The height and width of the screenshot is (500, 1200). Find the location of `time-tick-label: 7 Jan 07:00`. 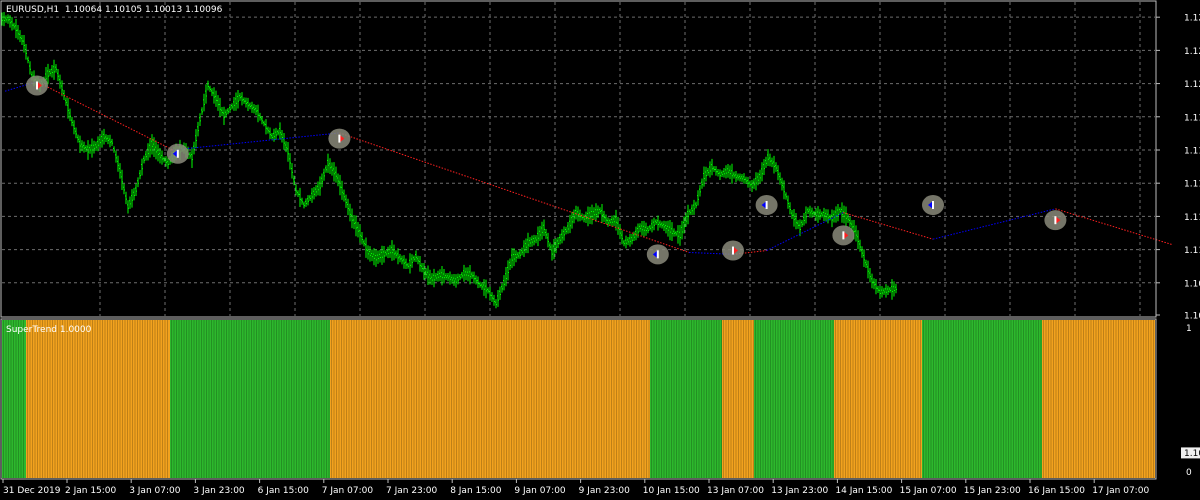

time-tick-label: 7 Jan 07:00 is located at coordinates (348, 491).